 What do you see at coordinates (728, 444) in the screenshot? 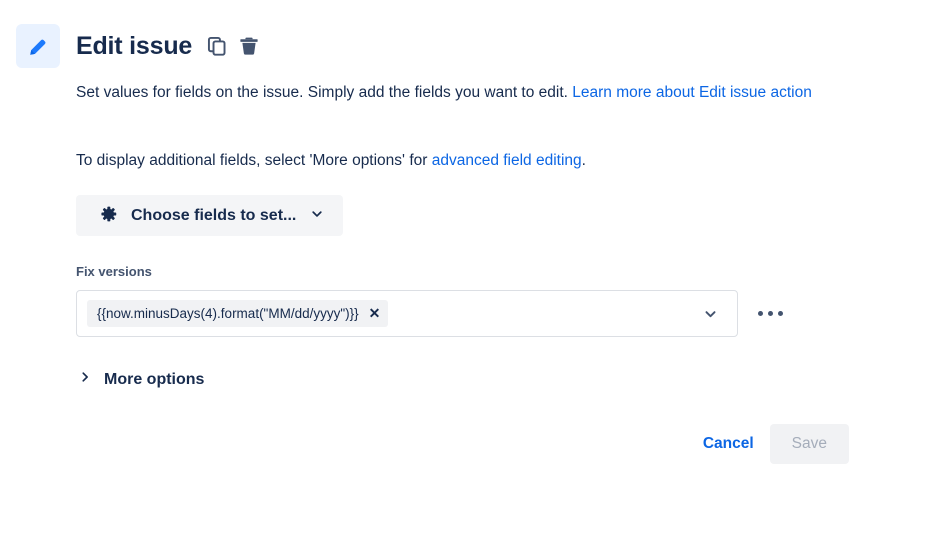
I see `cancel-button: Cancel` at bounding box center [728, 444].